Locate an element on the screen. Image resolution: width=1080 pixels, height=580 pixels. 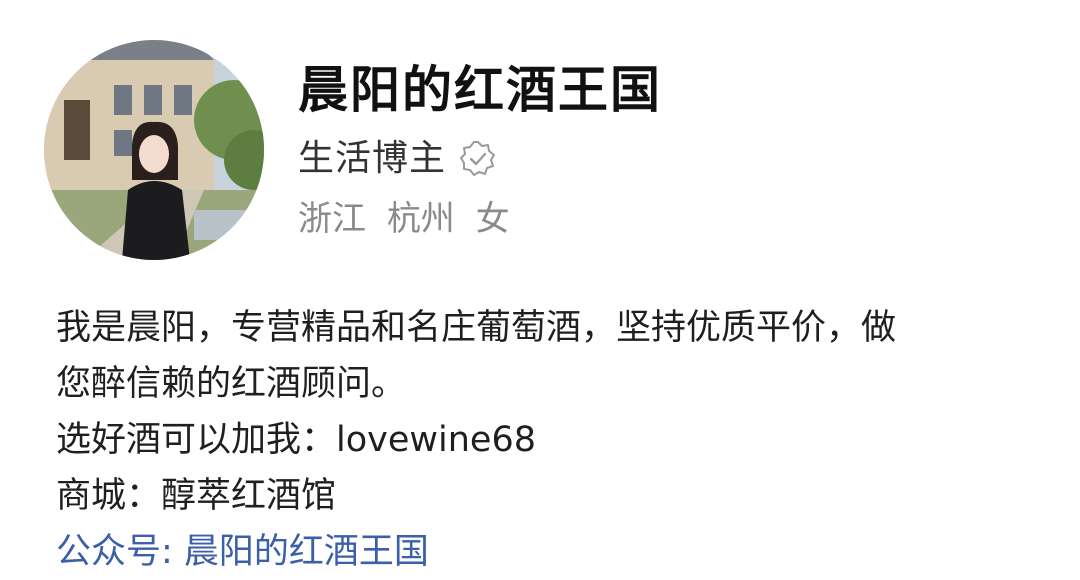
verified-badge-icon is located at coordinates (478, 159).